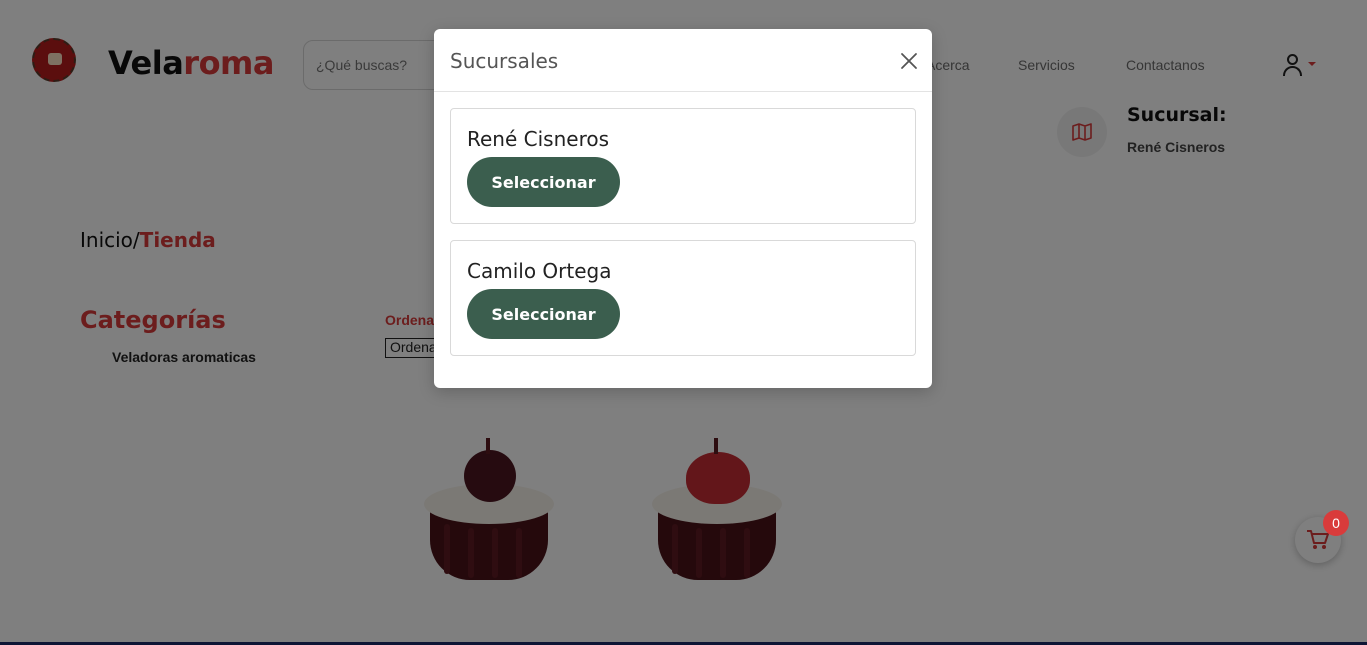 The height and width of the screenshot is (645, 1367). Describe the element at coordinates (1336, 523) in the screenshot. I see `cart-count-badge: 0` at that location.